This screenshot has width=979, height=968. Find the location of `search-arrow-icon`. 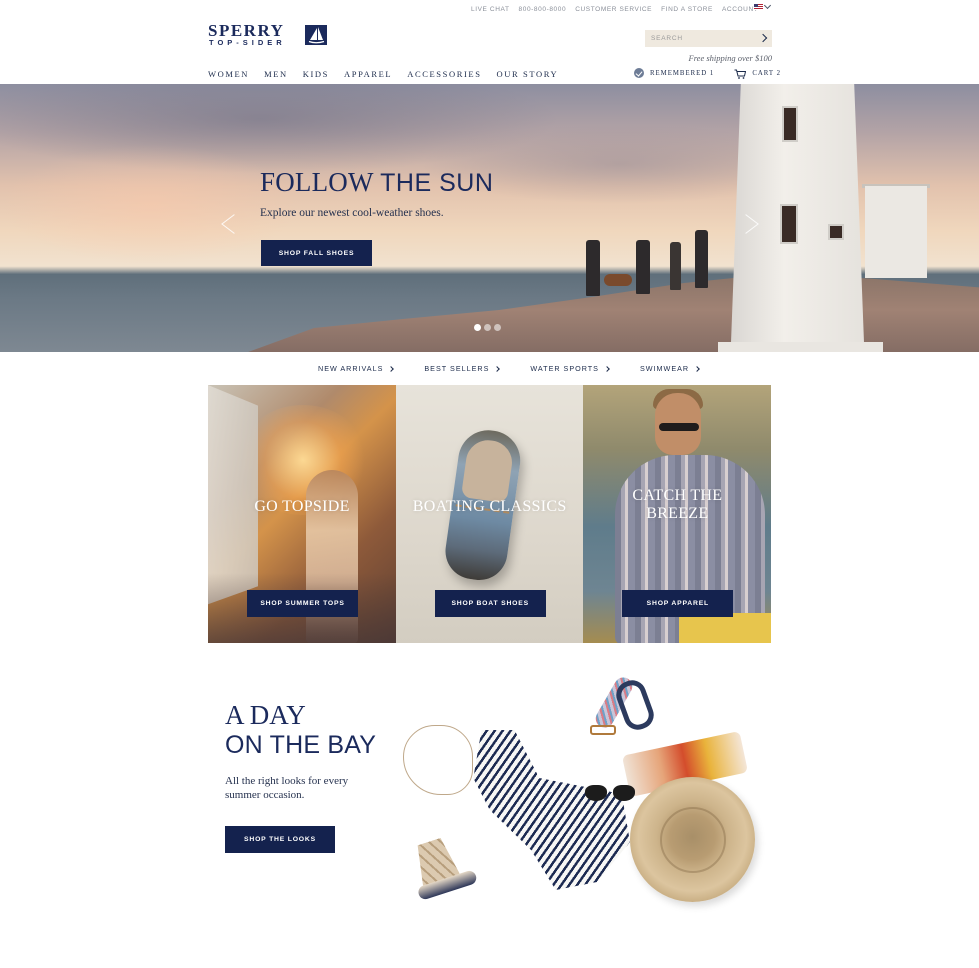

search-arrow-icon is located at coordinates (763, 38).